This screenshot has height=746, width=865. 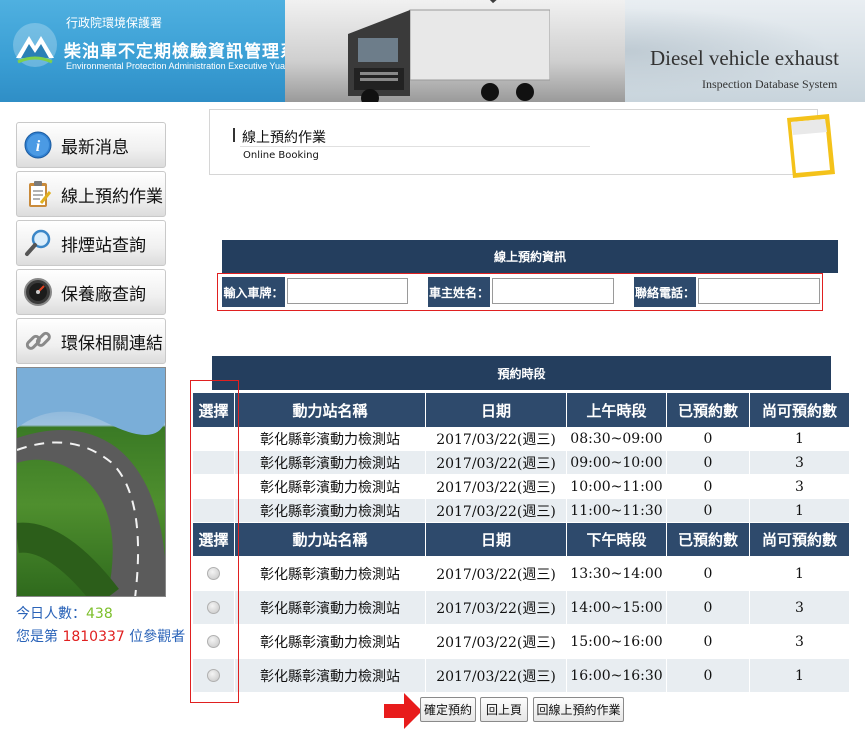 I want to click on confirm-booking-button: 確定預約, so click(x=448, y=709).